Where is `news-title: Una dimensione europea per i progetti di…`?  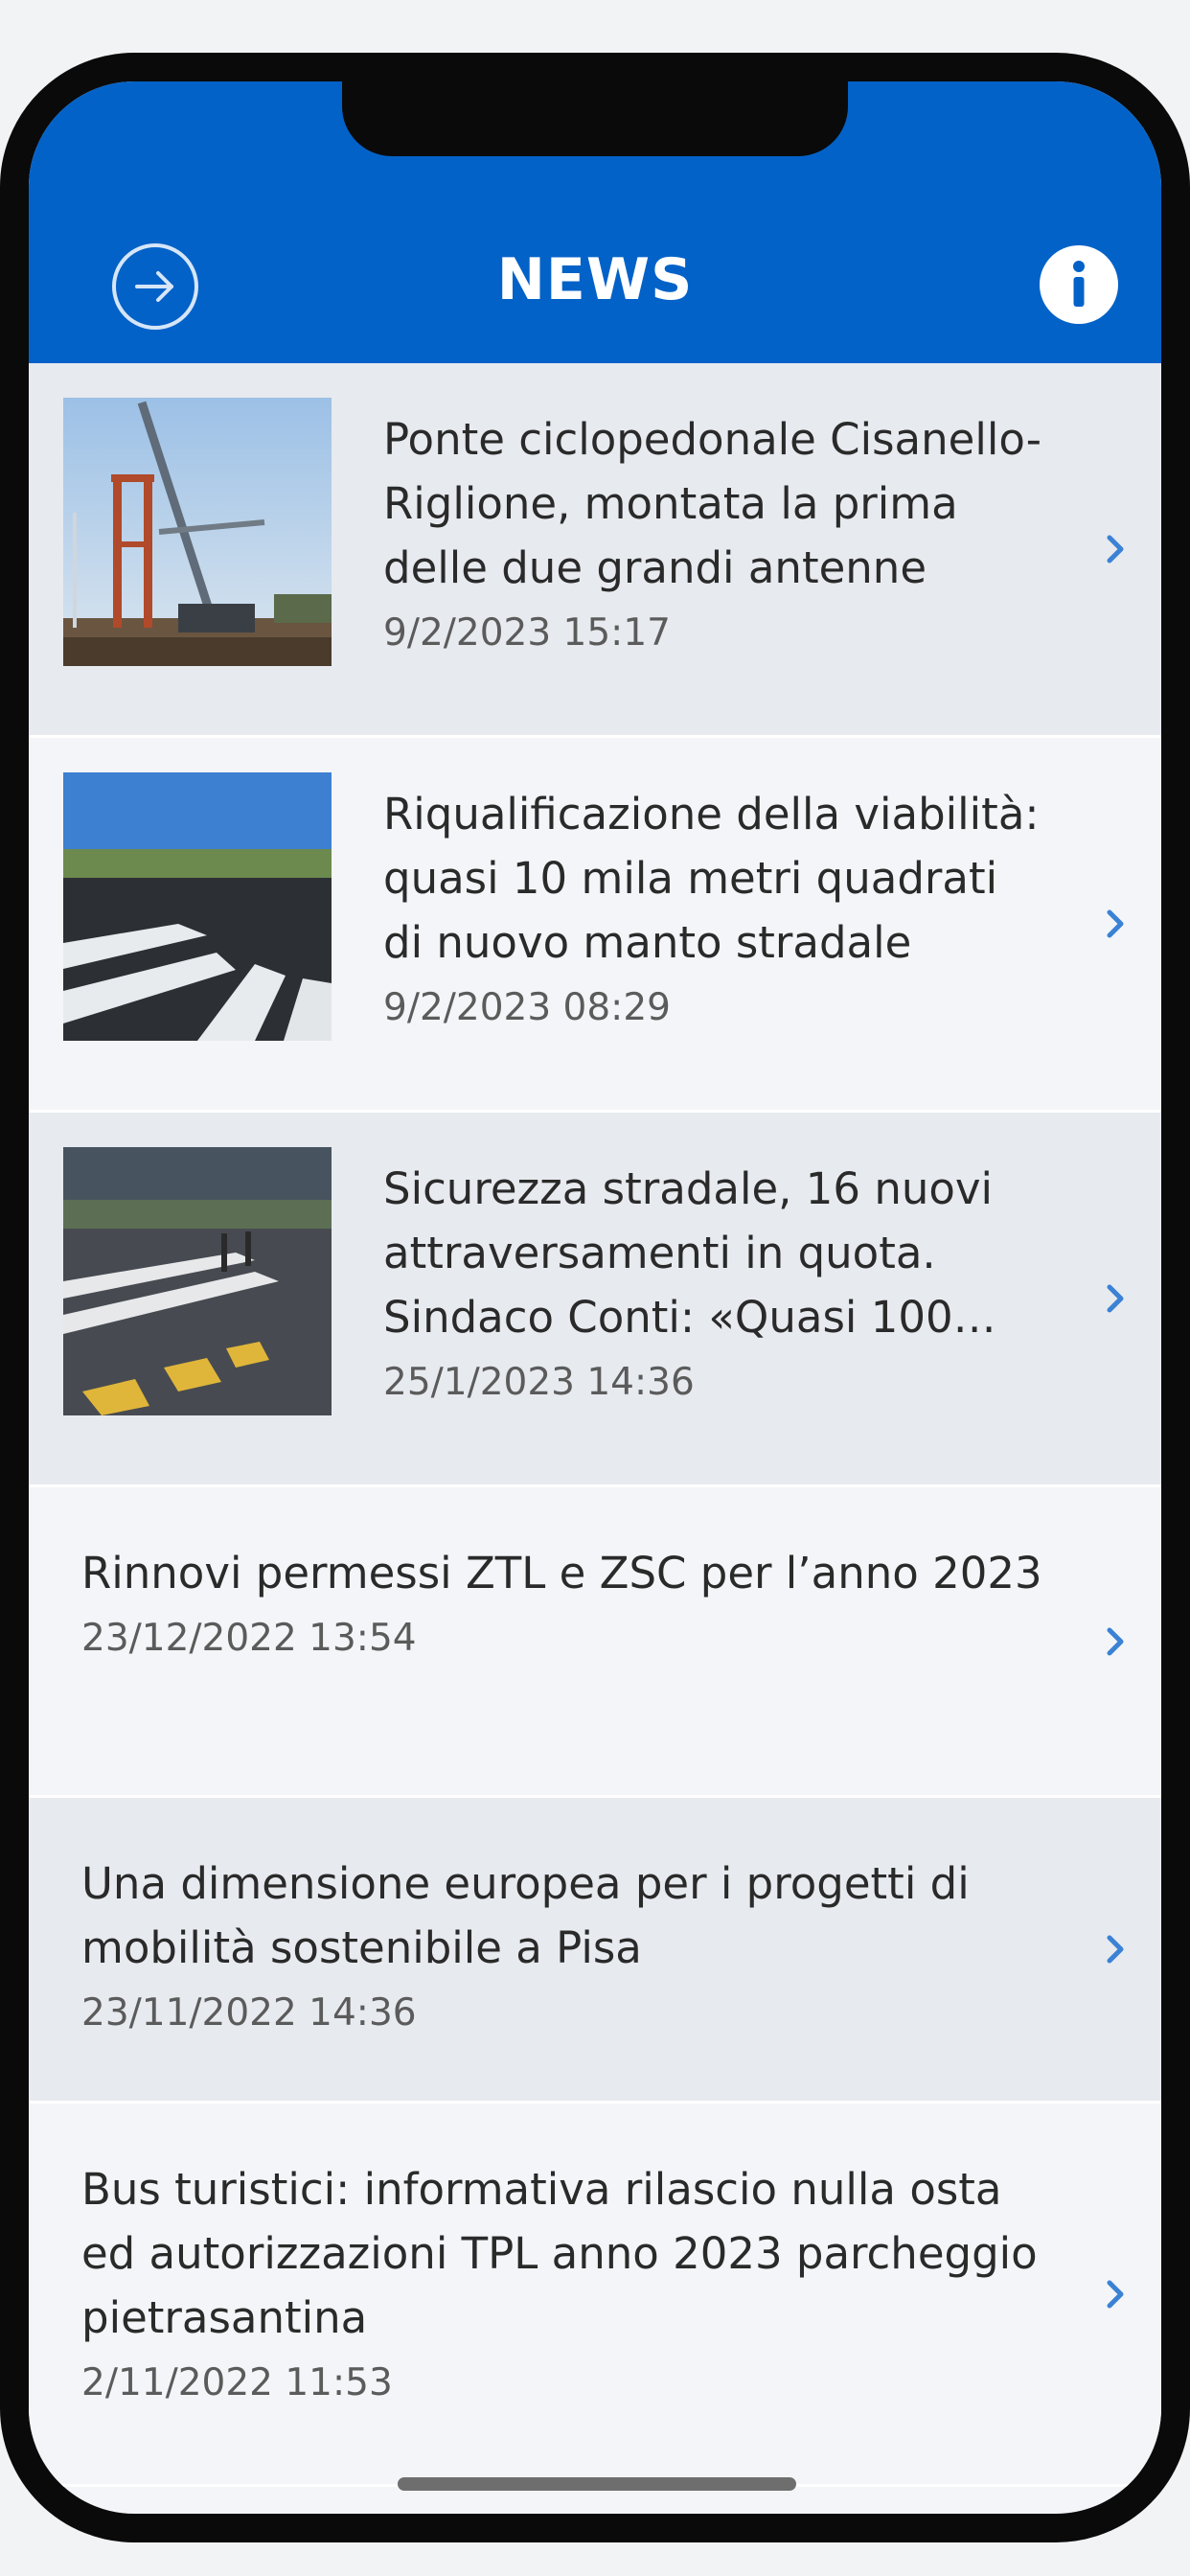 news-title: Una dimensione europea per i progetti di… is located at coordinates (526, 1915).